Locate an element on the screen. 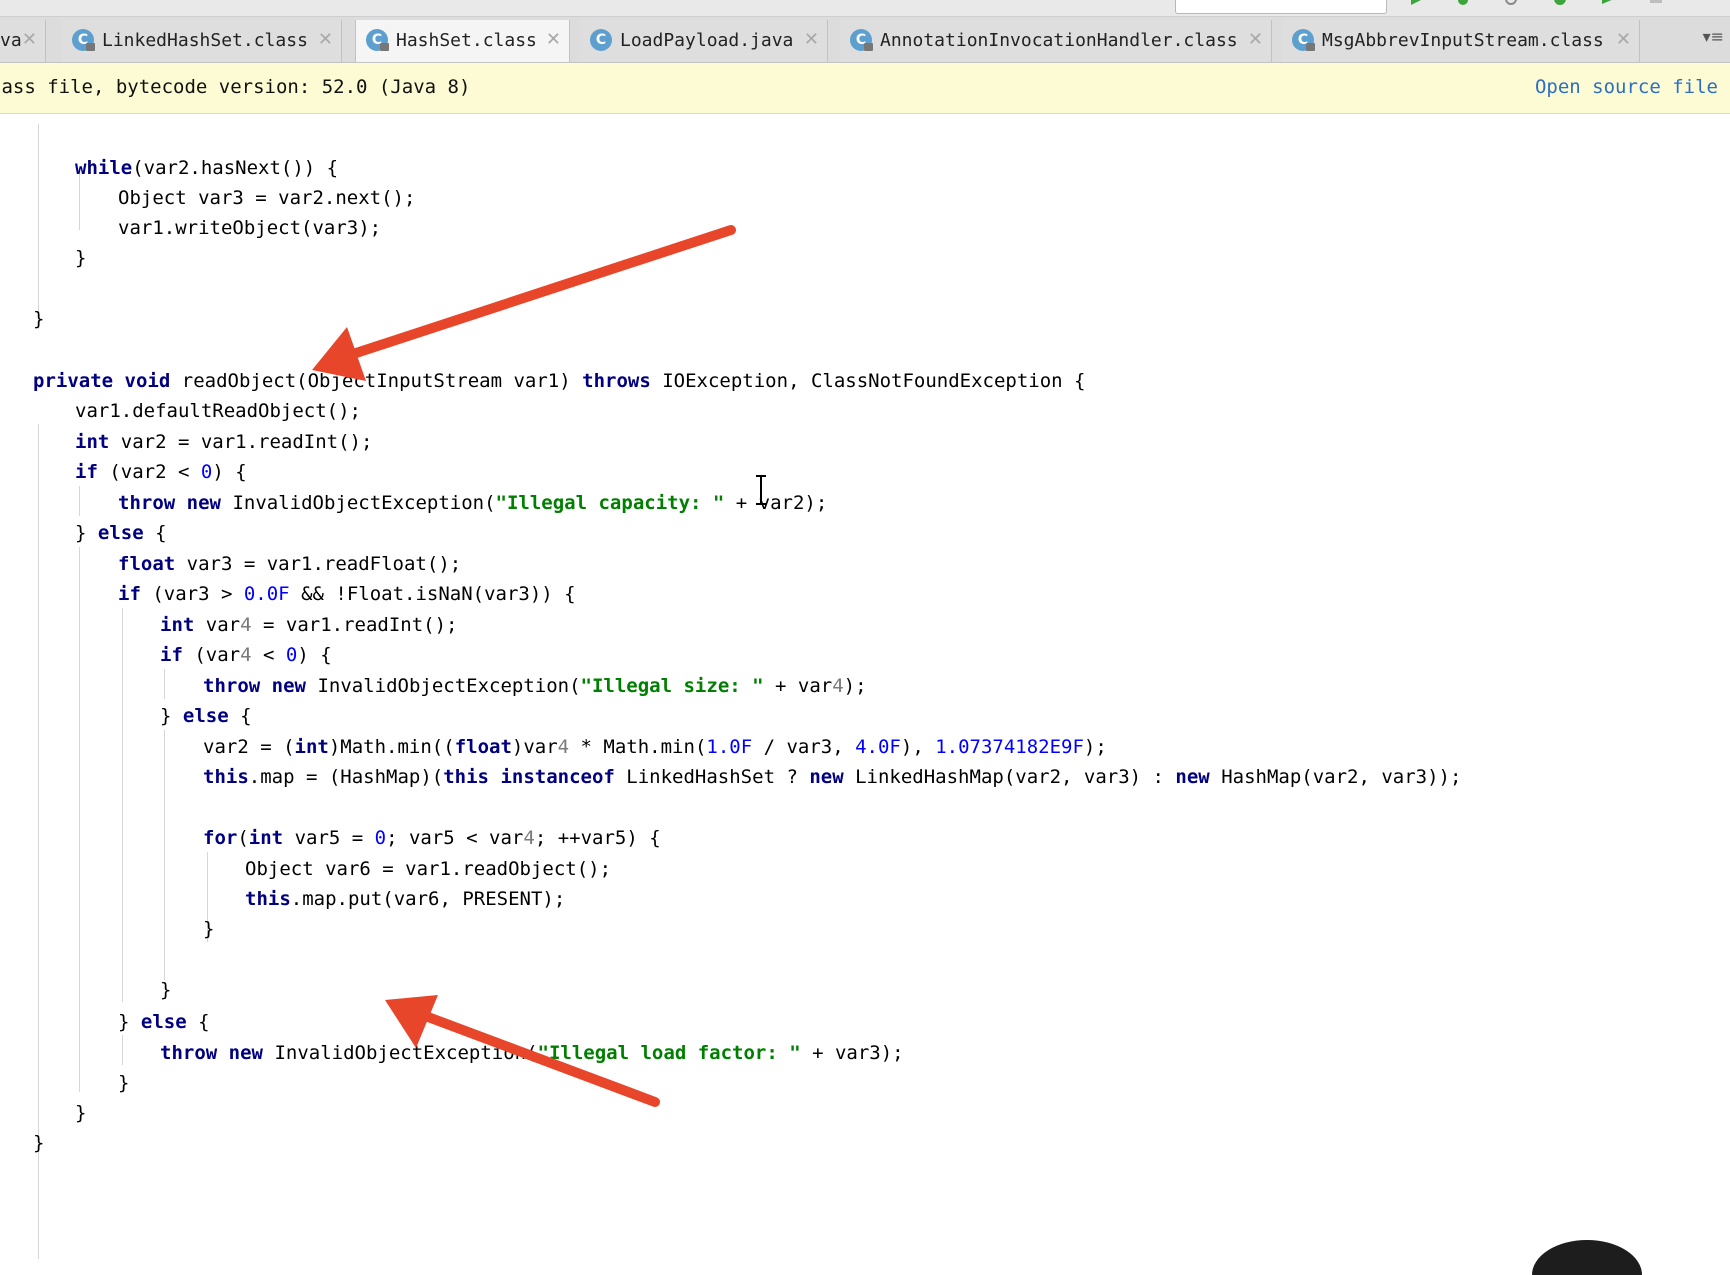  text-cursor-icon is located at coordinates (761, 490).